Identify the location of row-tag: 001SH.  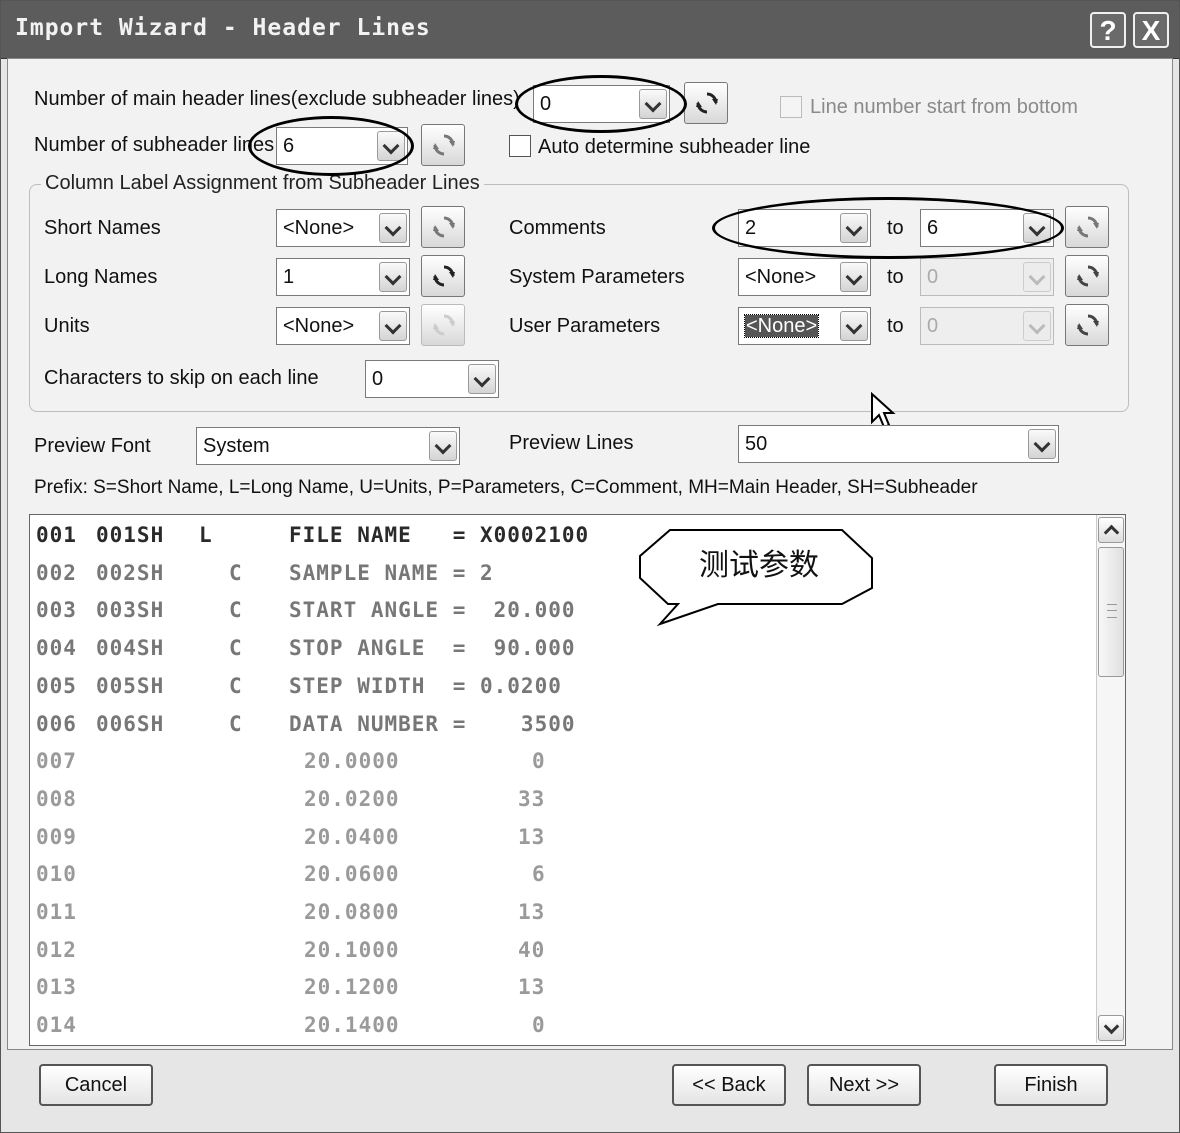
(130, 535).